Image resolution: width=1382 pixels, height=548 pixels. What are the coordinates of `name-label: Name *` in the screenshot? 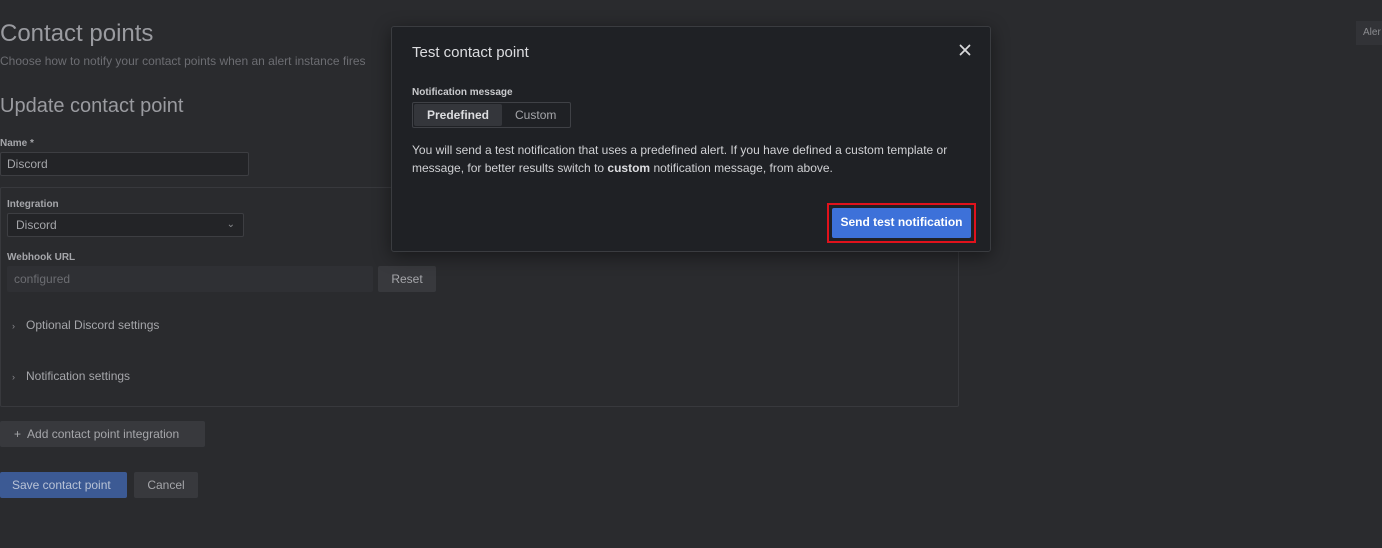 It's located at (17, 143).